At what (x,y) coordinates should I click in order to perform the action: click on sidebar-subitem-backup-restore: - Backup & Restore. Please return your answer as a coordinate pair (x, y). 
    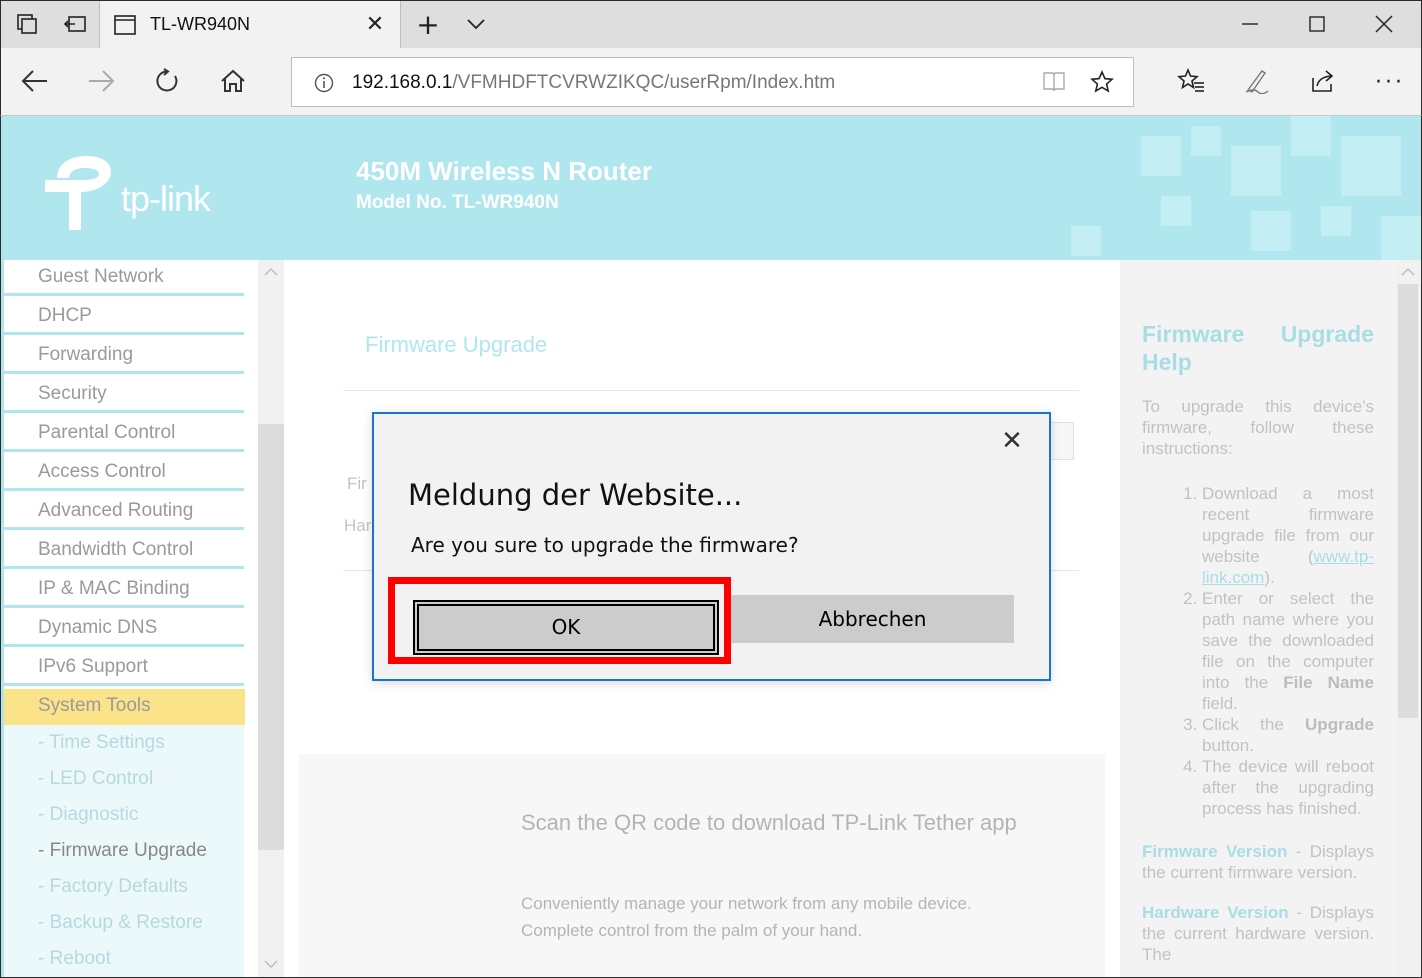
    Looking at the image, I should click on (124, 923).